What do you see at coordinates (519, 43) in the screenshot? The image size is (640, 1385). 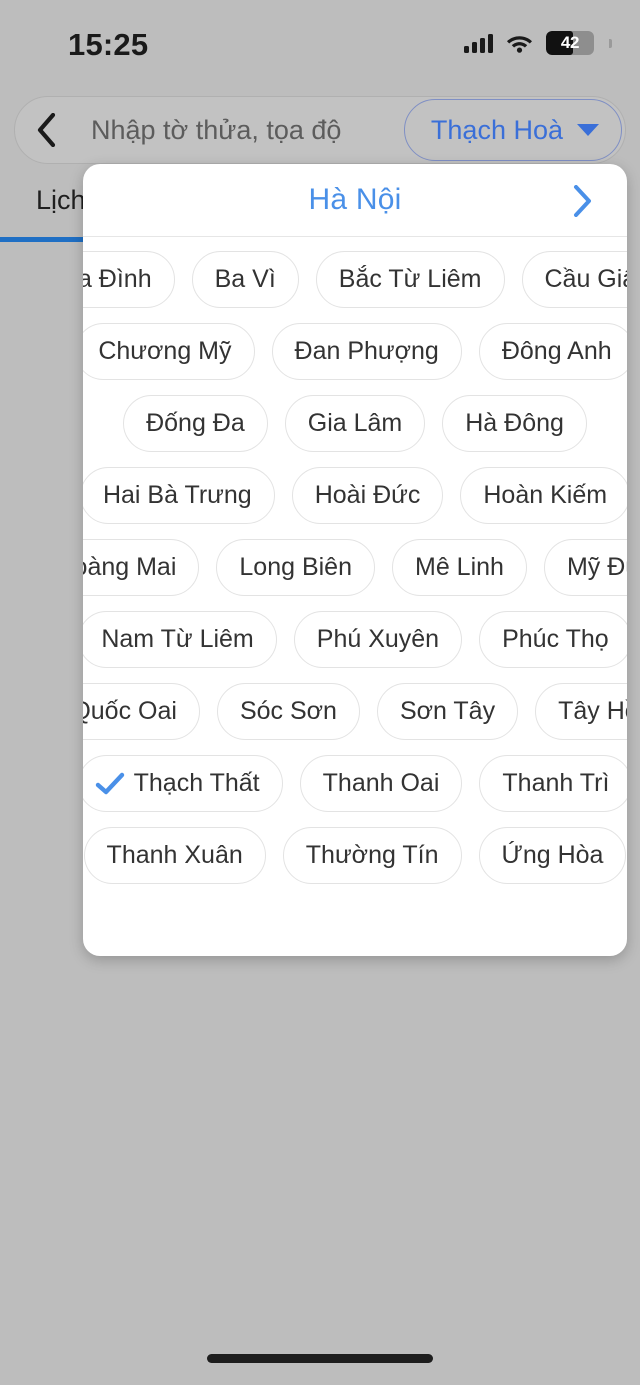 I see `wifi-icon` at bounding box center [519, 43].